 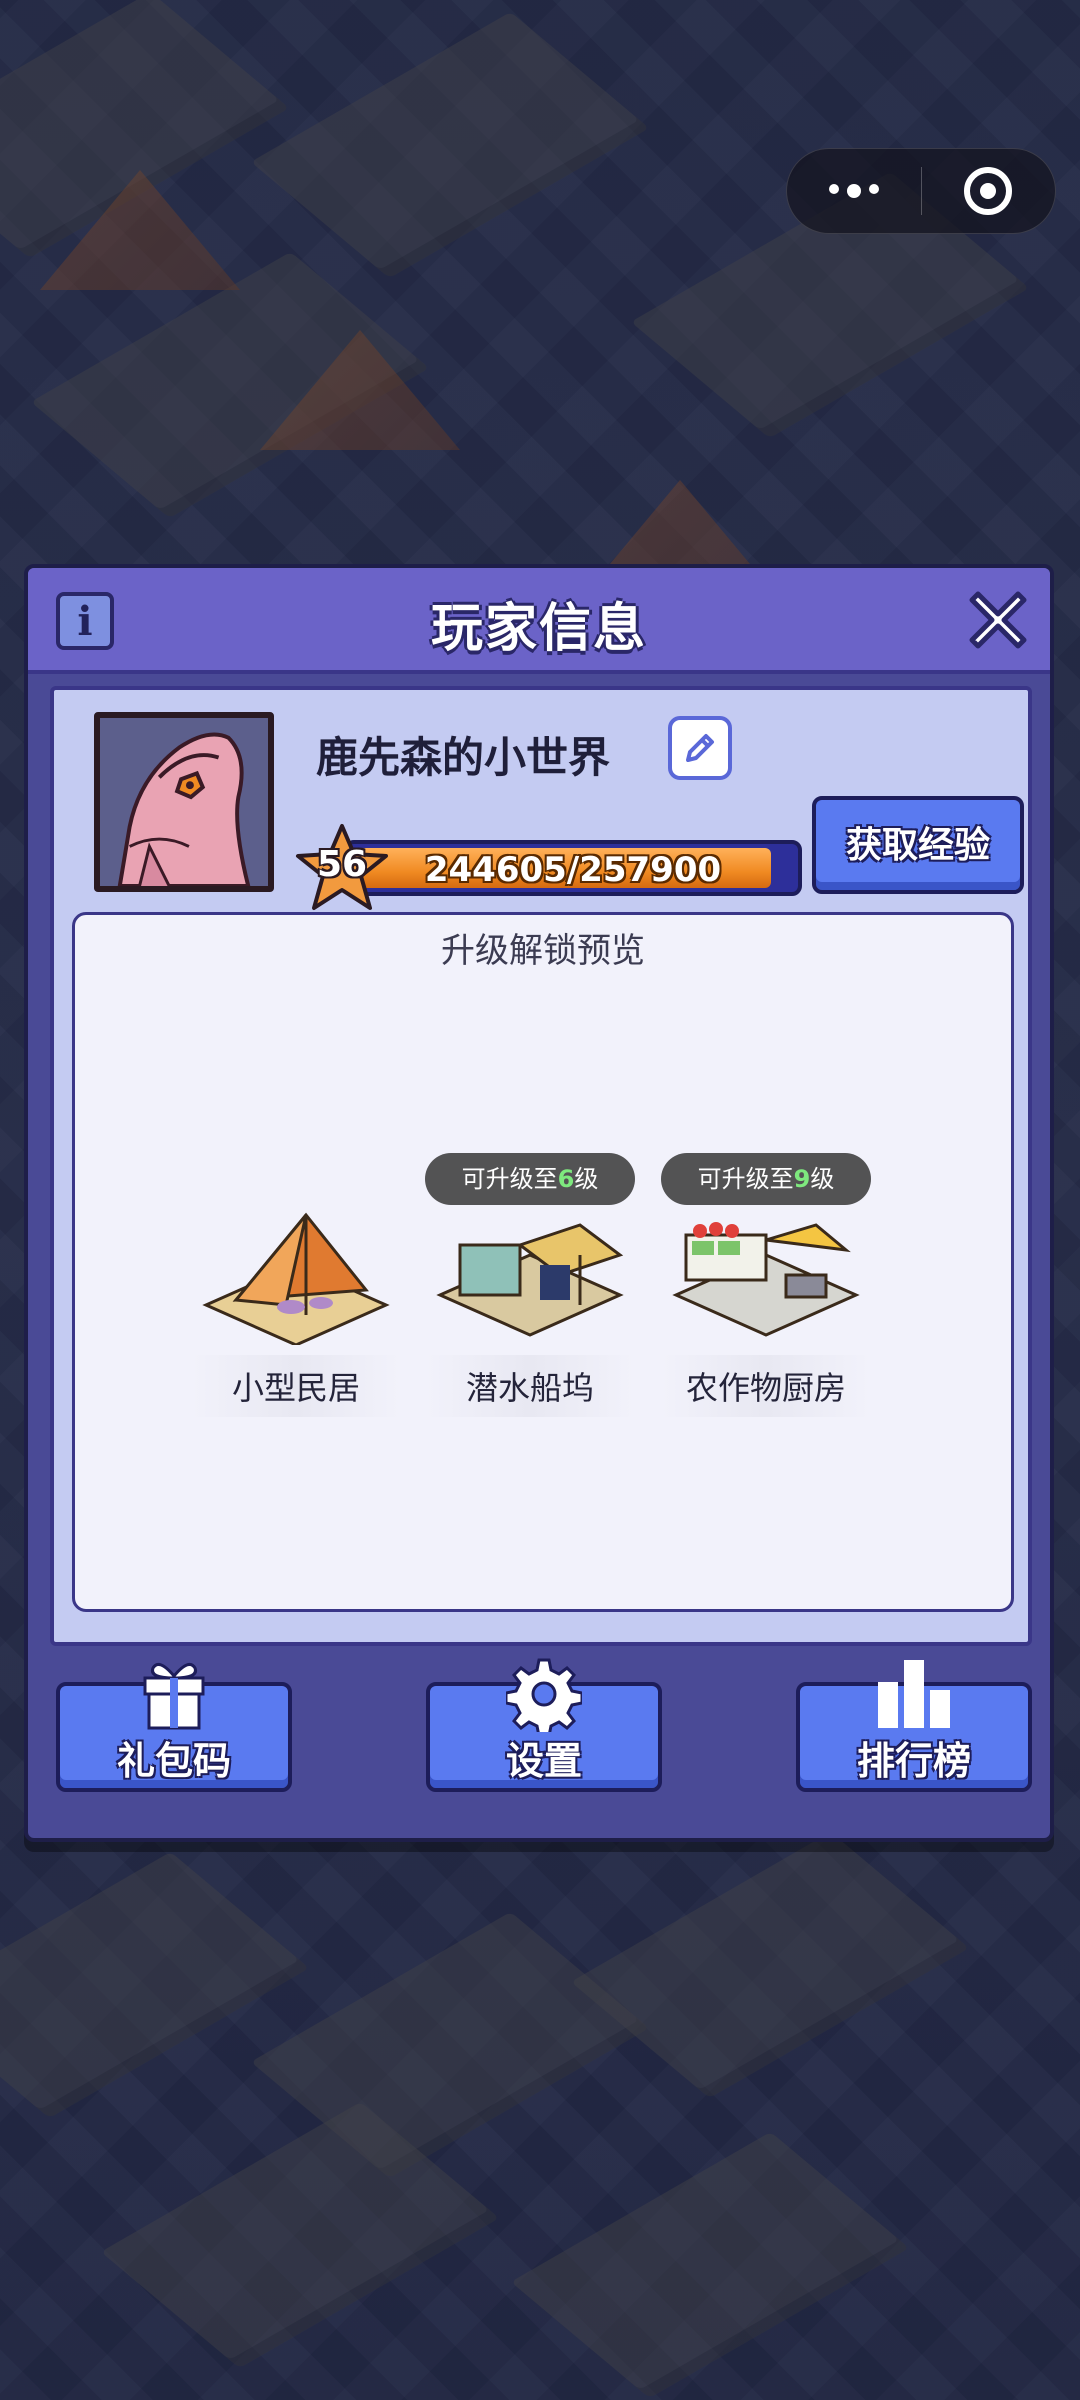 I want to click on edit-name-button, so click(x=700, y=748).